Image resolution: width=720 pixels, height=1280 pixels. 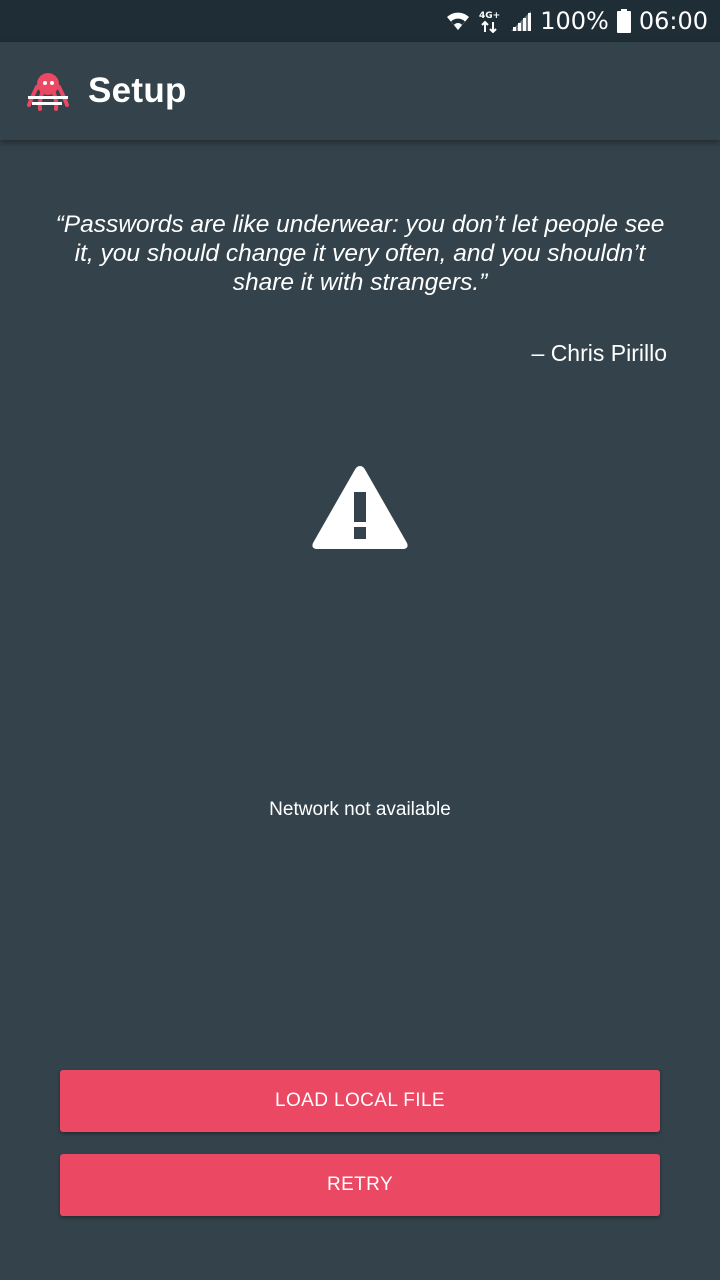 What do you see at coordinates (360, 809) in the screenshot?
I see `network-status-message: Network not available` at bounding box center [360, 809].